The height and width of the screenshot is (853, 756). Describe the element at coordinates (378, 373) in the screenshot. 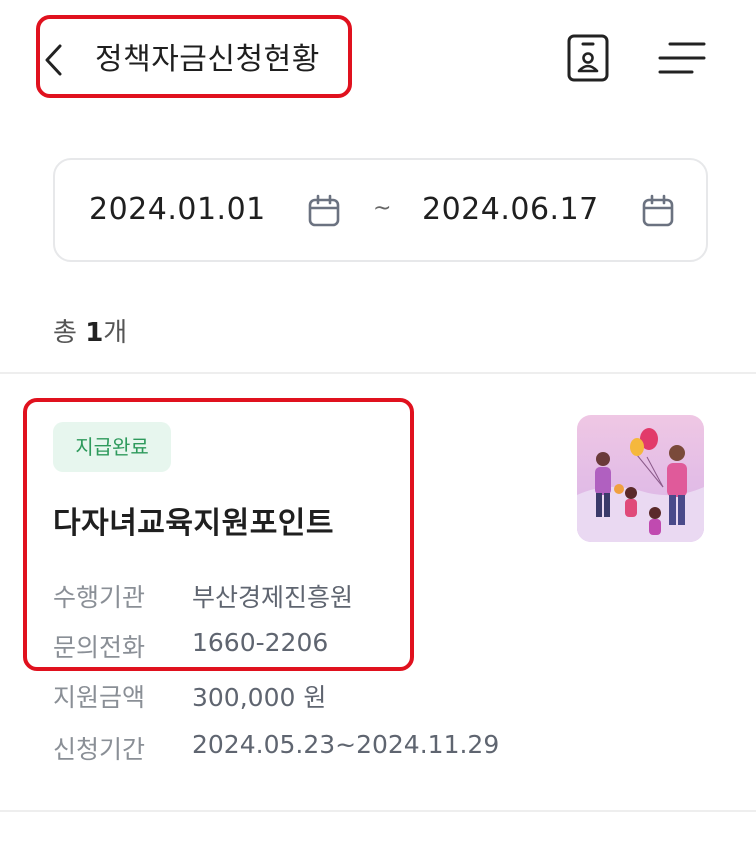

I see `list-divider-top` at that location.